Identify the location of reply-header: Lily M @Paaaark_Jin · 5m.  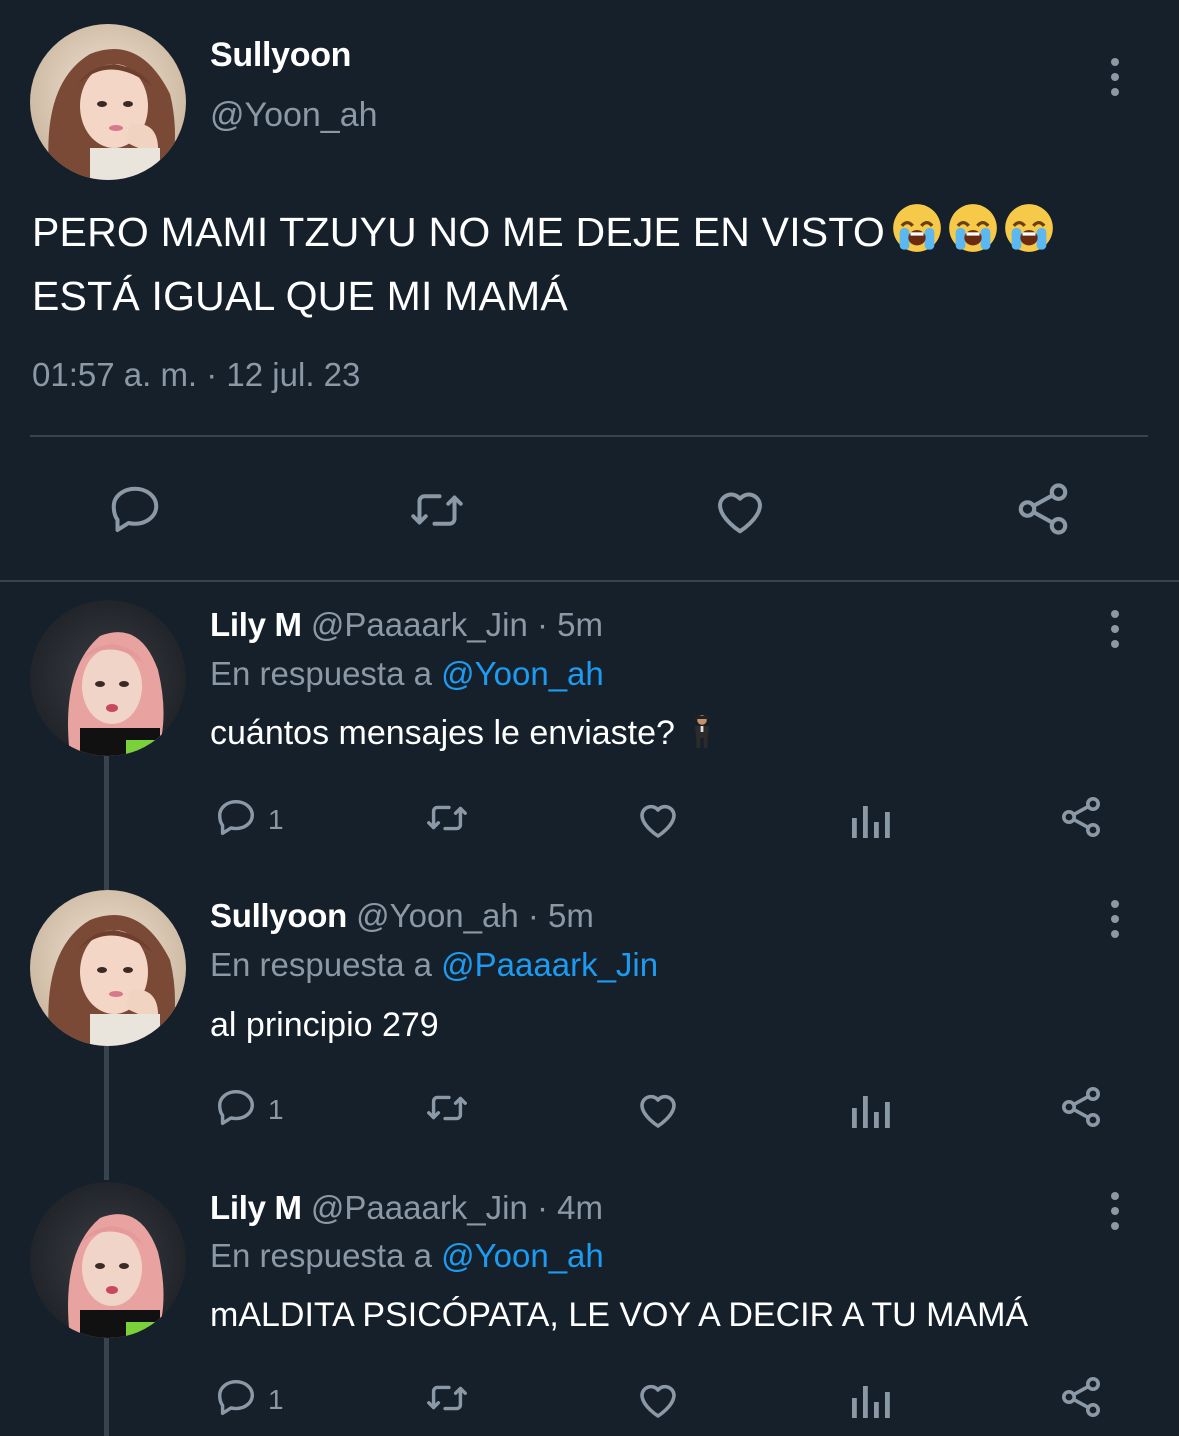
(406, 625).